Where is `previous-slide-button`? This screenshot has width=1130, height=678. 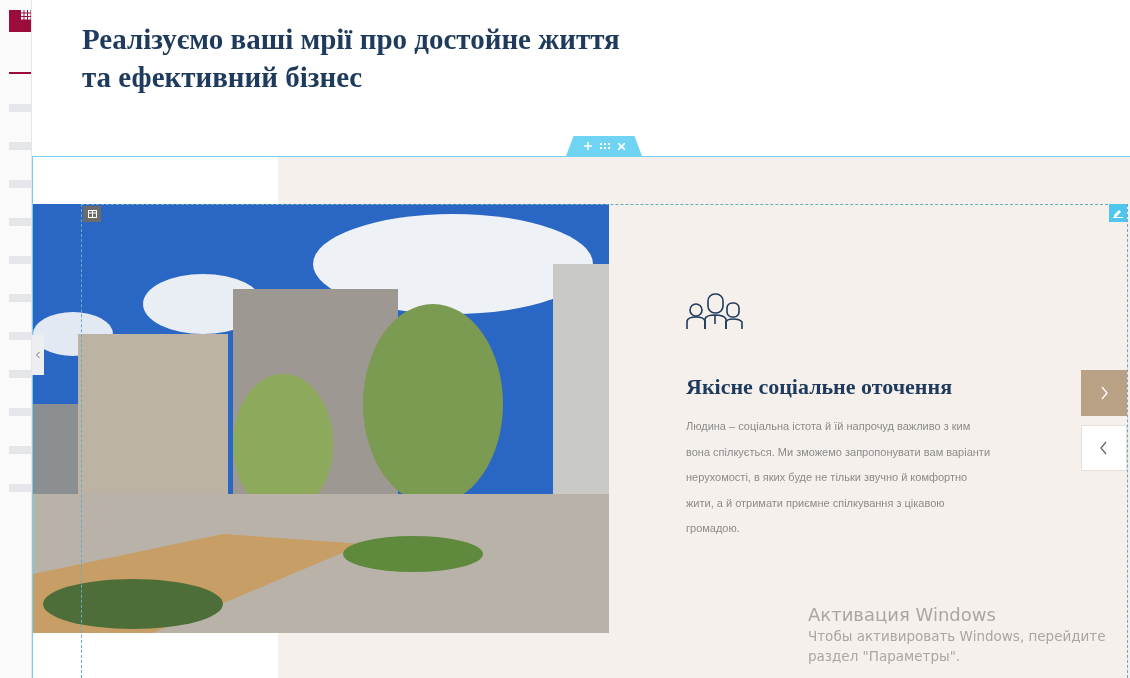
previous-slide-button is located at coordinates (1104, 448).